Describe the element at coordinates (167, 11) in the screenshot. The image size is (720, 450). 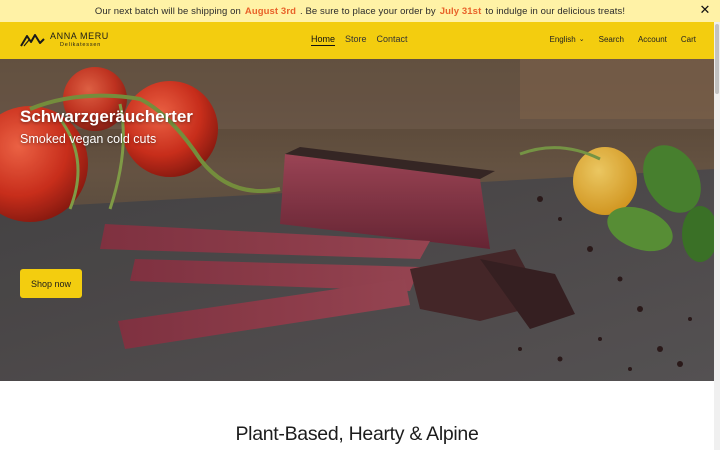
I see `announcement-text-before: Our next batch will be shipping on` at that location.